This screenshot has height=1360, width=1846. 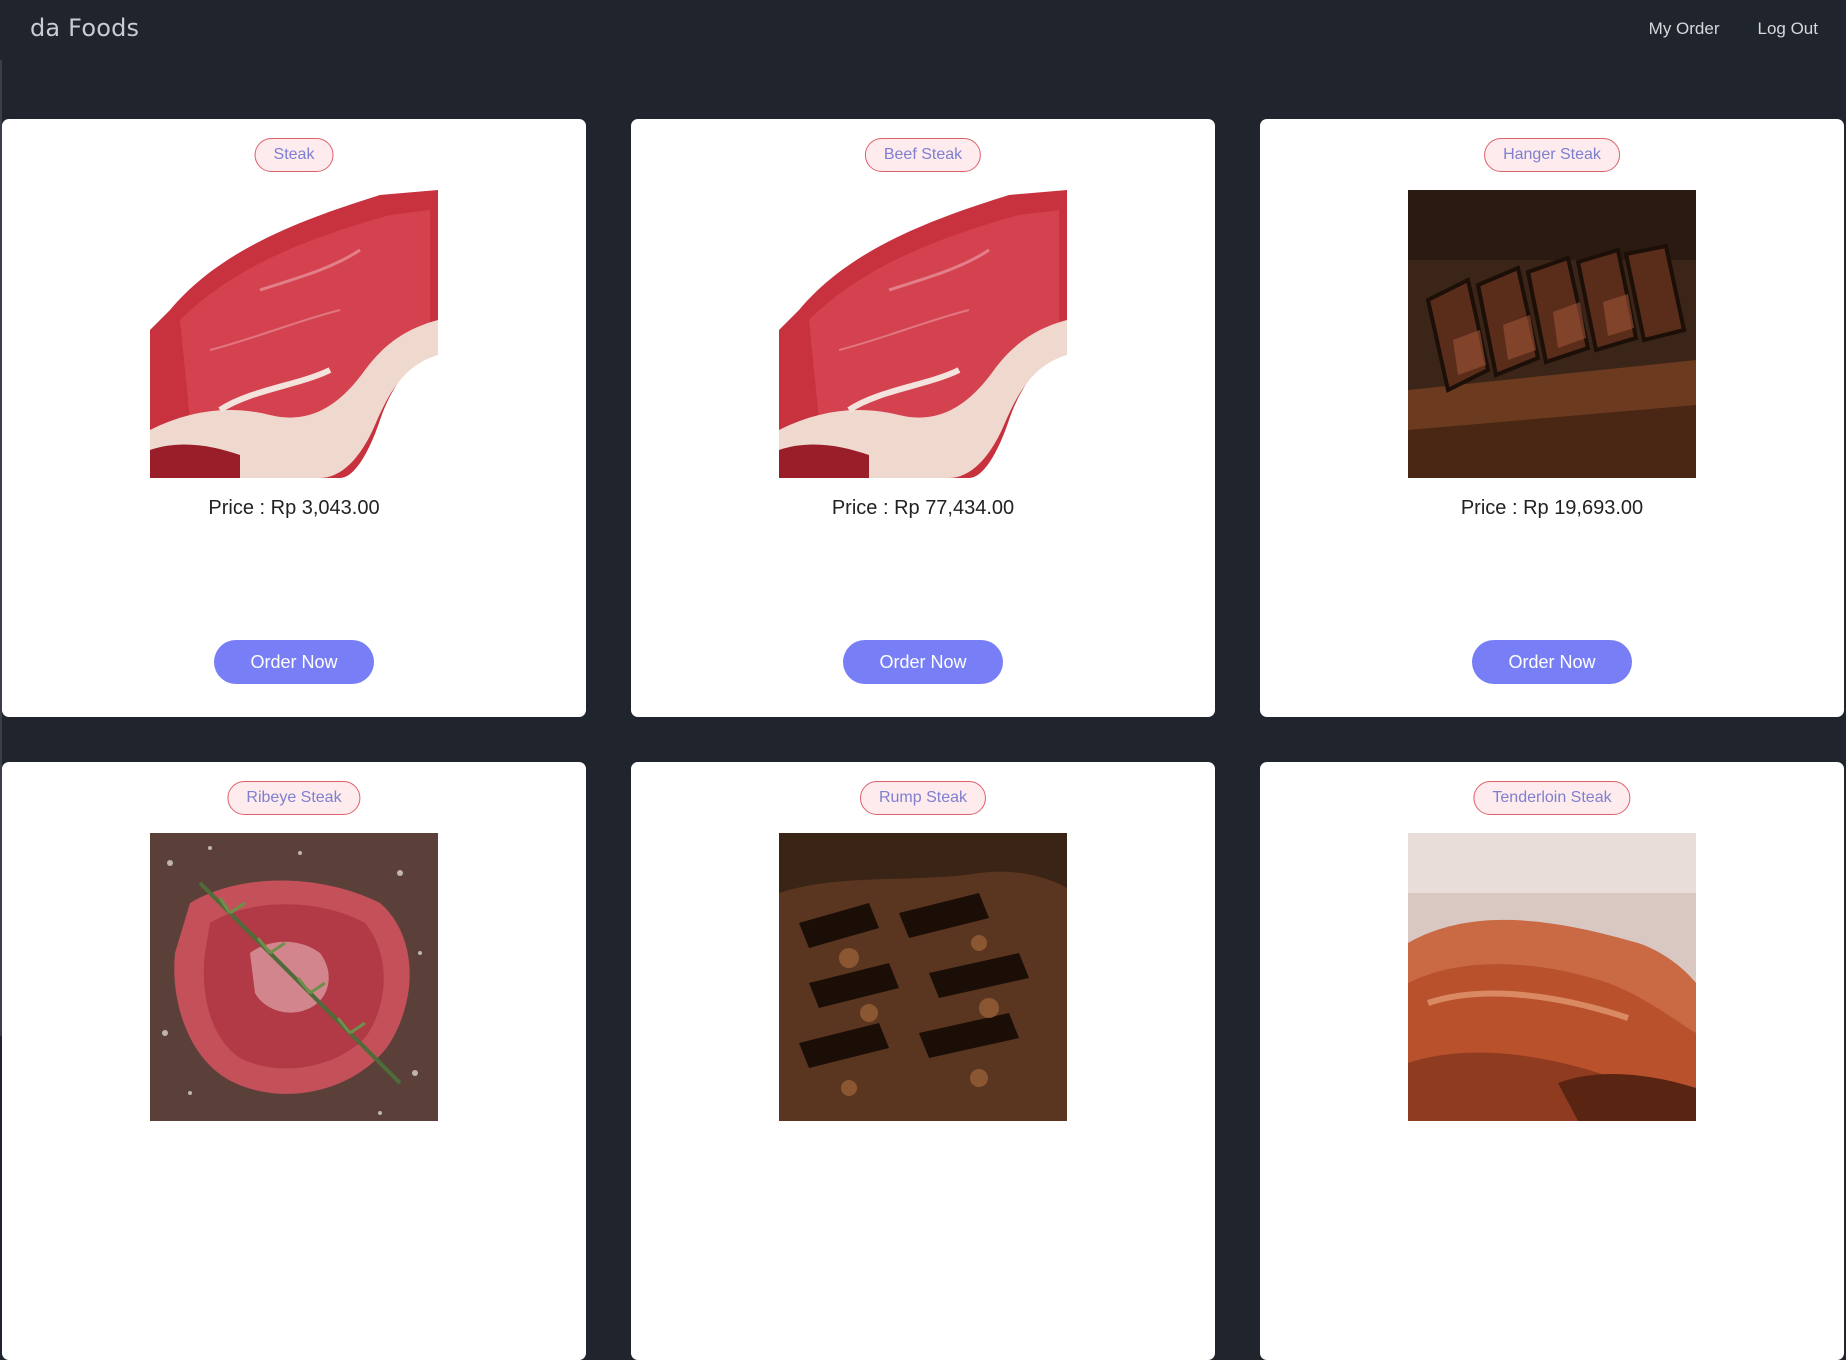 What do you see at coordinates (294, 508) in the screenshot?
I see `product-price: Price : Rp 3,043.00` at bounding box center [294, 508].